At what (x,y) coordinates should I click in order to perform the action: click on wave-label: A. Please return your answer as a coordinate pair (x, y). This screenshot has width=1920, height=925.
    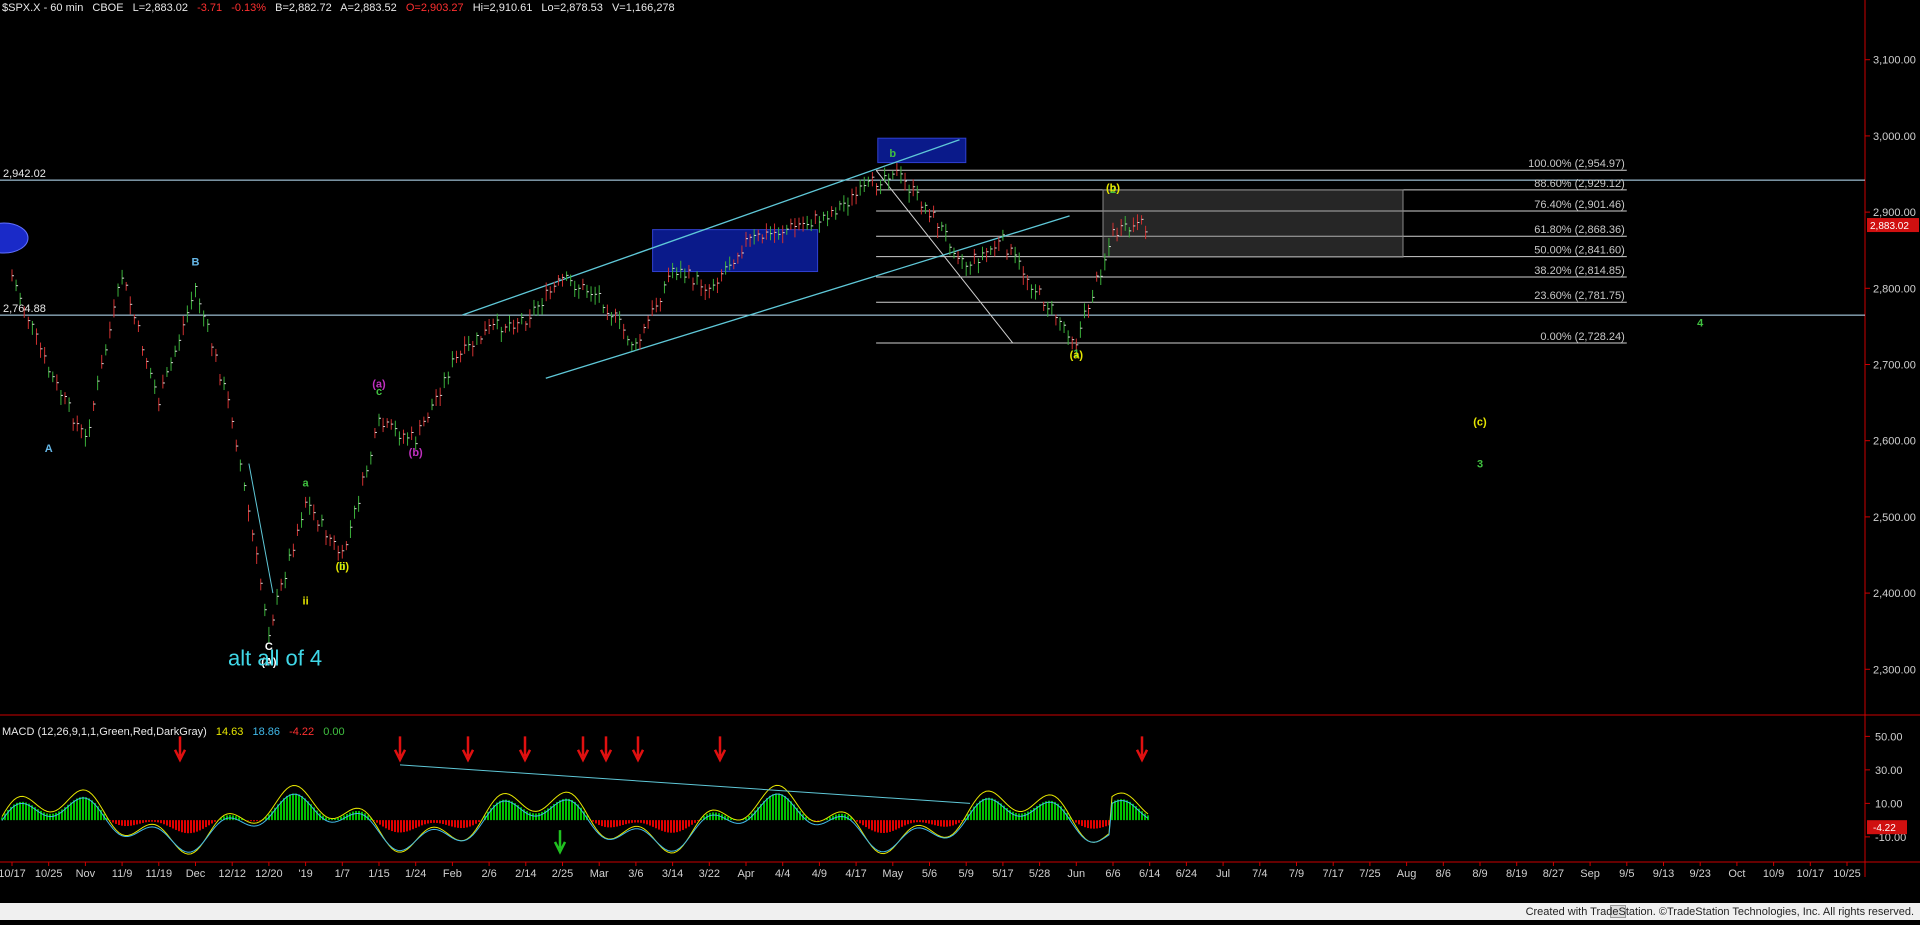
    Looking at the image, I should click on (49, 449).